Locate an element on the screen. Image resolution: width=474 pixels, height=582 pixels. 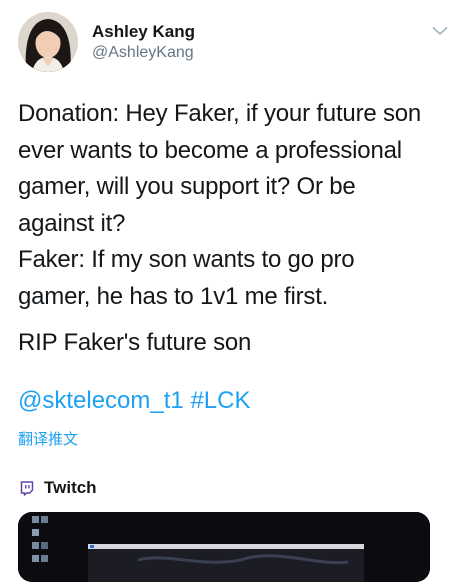
stream-screenshot is located at coordinates (224, 547).